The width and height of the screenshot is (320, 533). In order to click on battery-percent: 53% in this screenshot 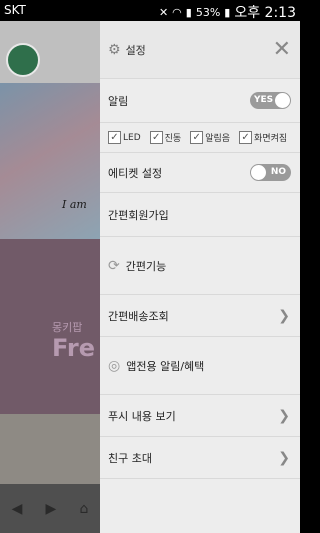, I will do `click(208, 12)`.